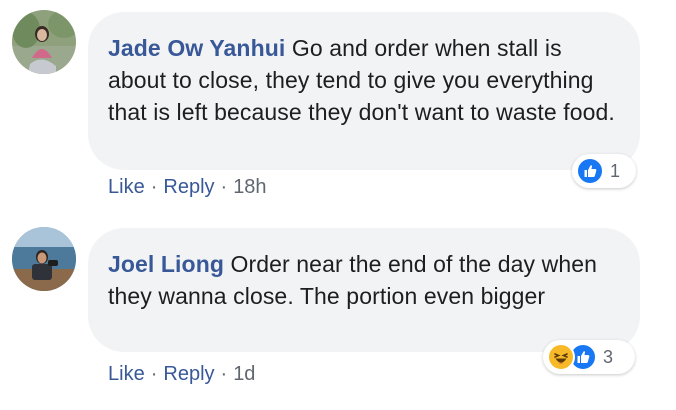 This screenshot has width=676, height=410. I want to click on like-icon, so click(590, 171).